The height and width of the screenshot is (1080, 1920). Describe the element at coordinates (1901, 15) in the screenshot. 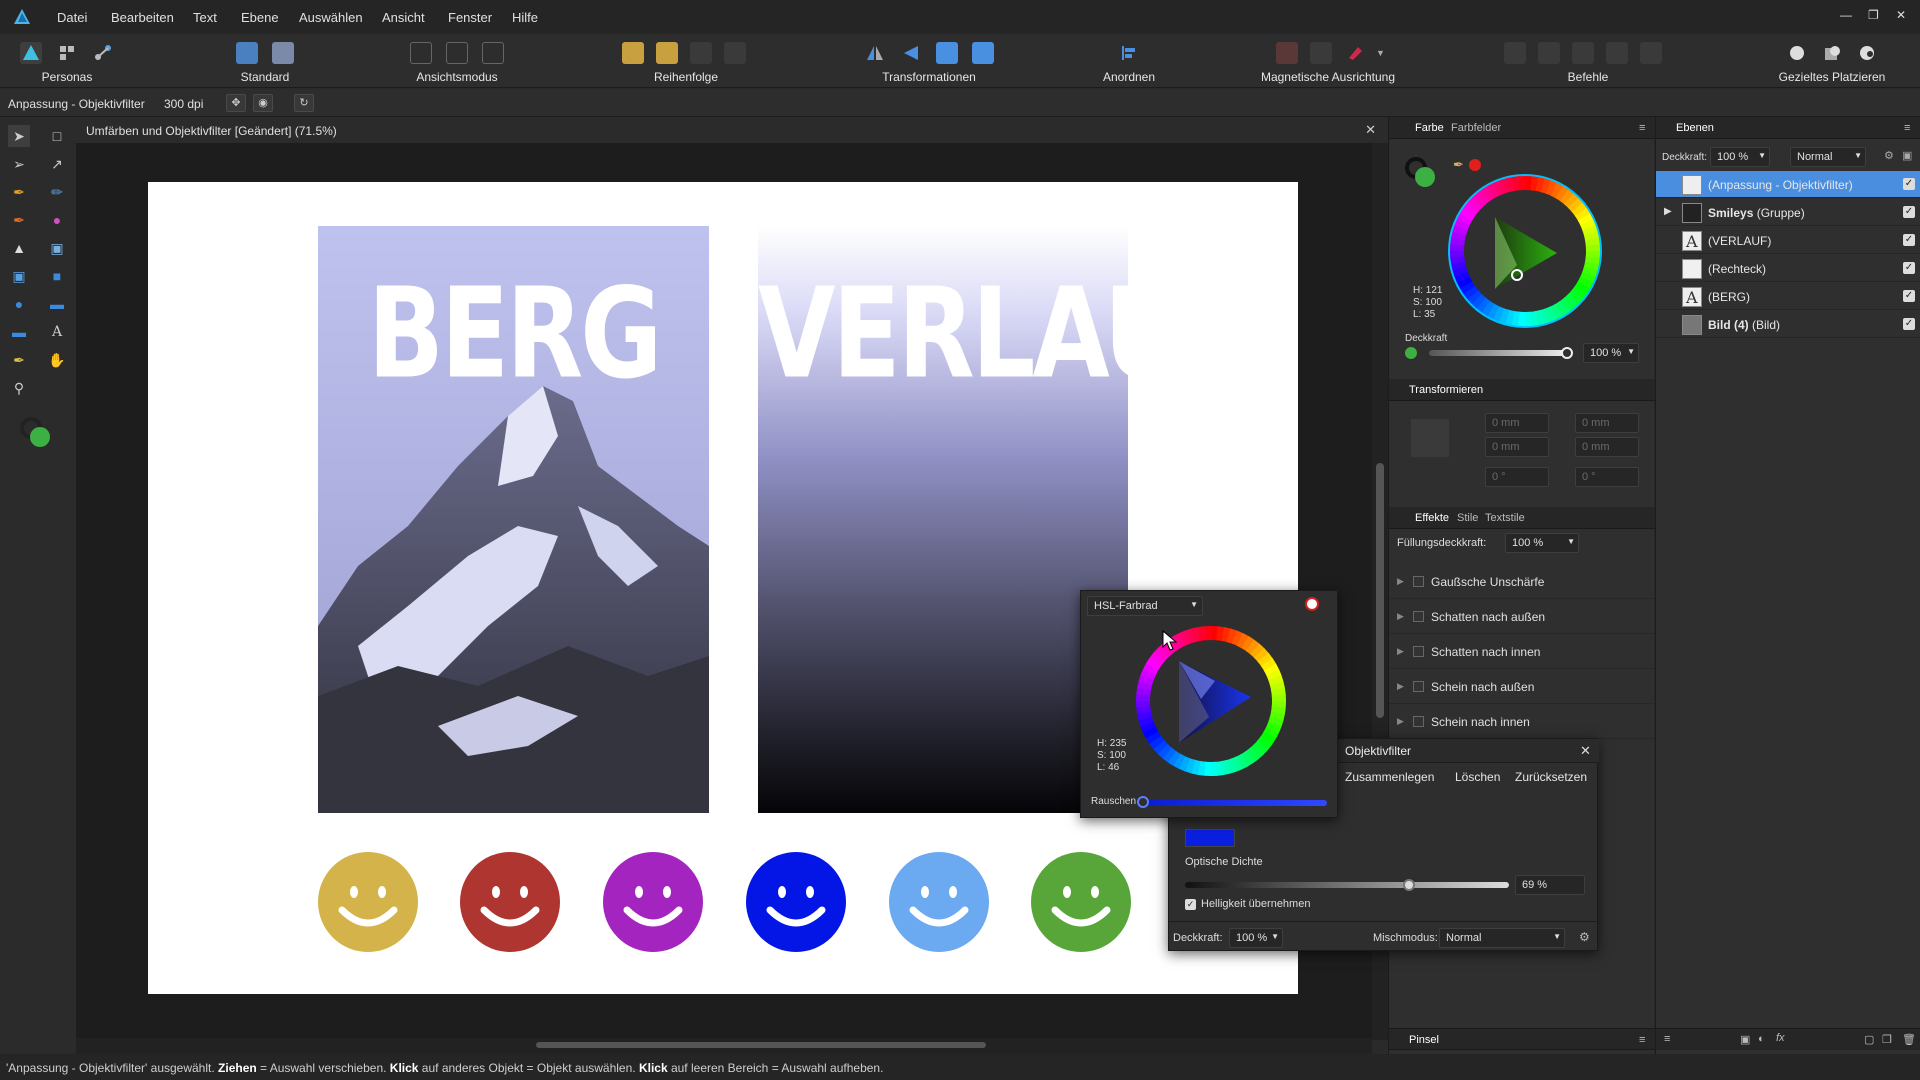

I see `close-window-icon: ✕` at that location.